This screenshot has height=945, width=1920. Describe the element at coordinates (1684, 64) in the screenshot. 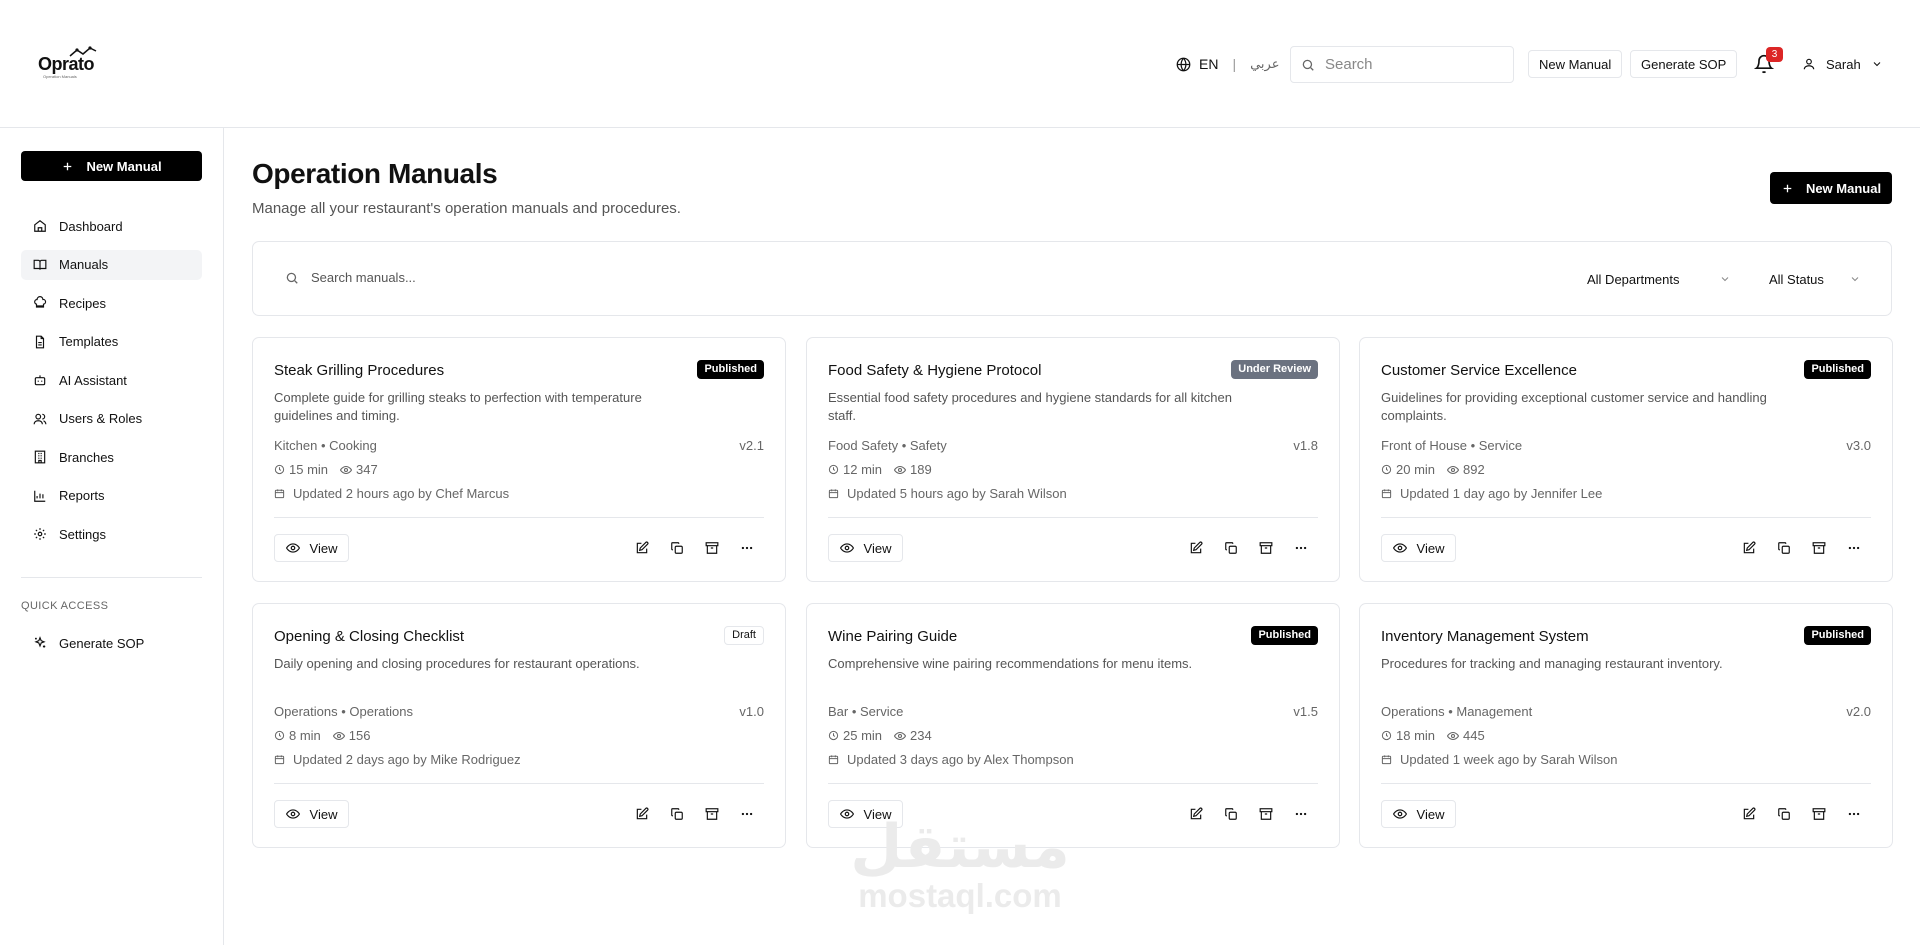

I see `header-generate-sop-button: Generate SOP` at that location.